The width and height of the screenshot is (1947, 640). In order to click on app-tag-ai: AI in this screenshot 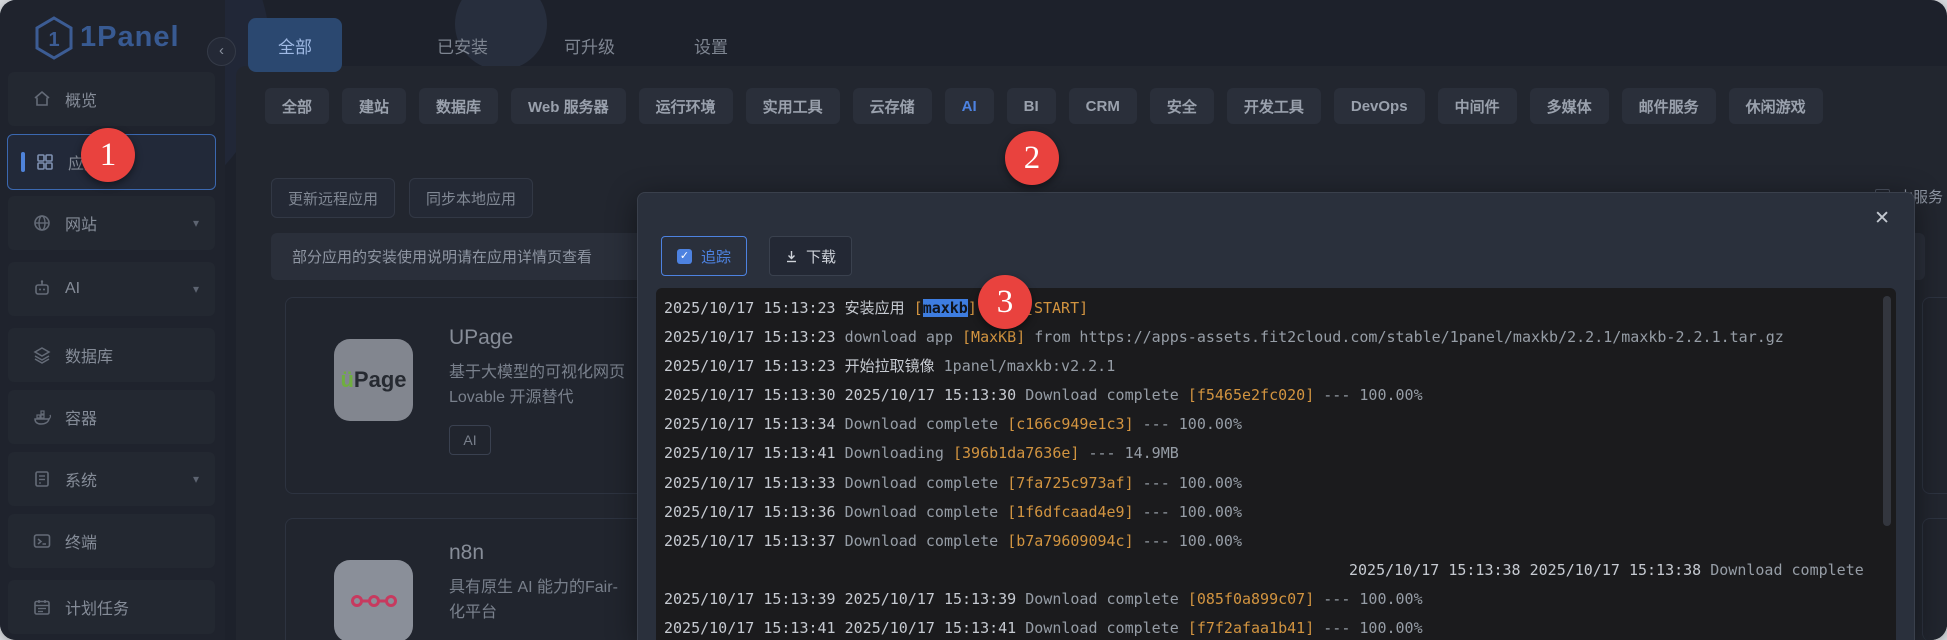, I will do `click(470, 440)`.